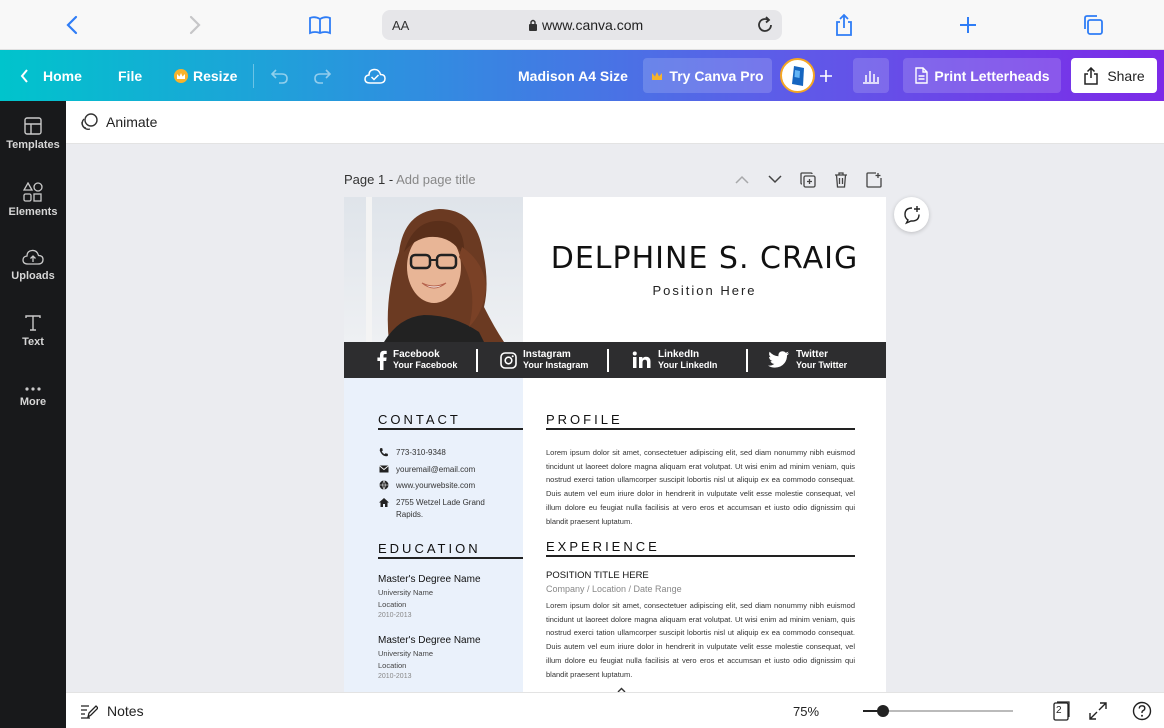 This screenshot has width=1164, height=728. What do you see at coordinates (395, 615) in the screenshot?
I see `education-years: 2010-2013` at bounding box center [395, 615].